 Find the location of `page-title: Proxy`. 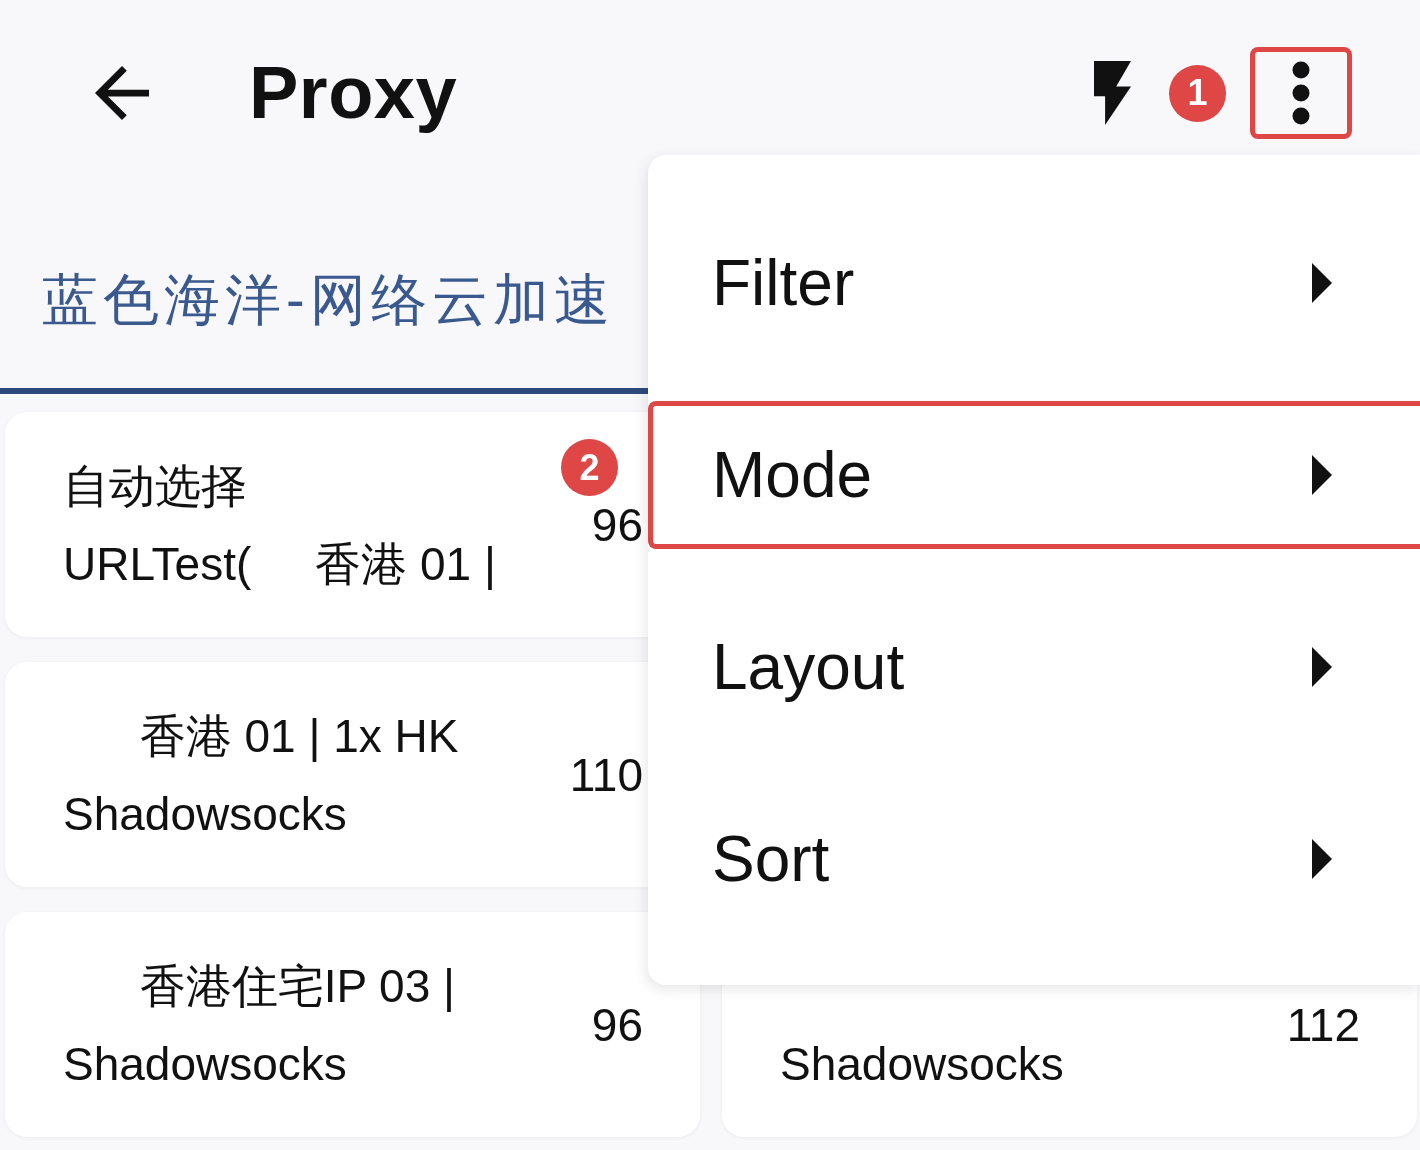

page-title: Proxy is located at coordinates (353, 93).